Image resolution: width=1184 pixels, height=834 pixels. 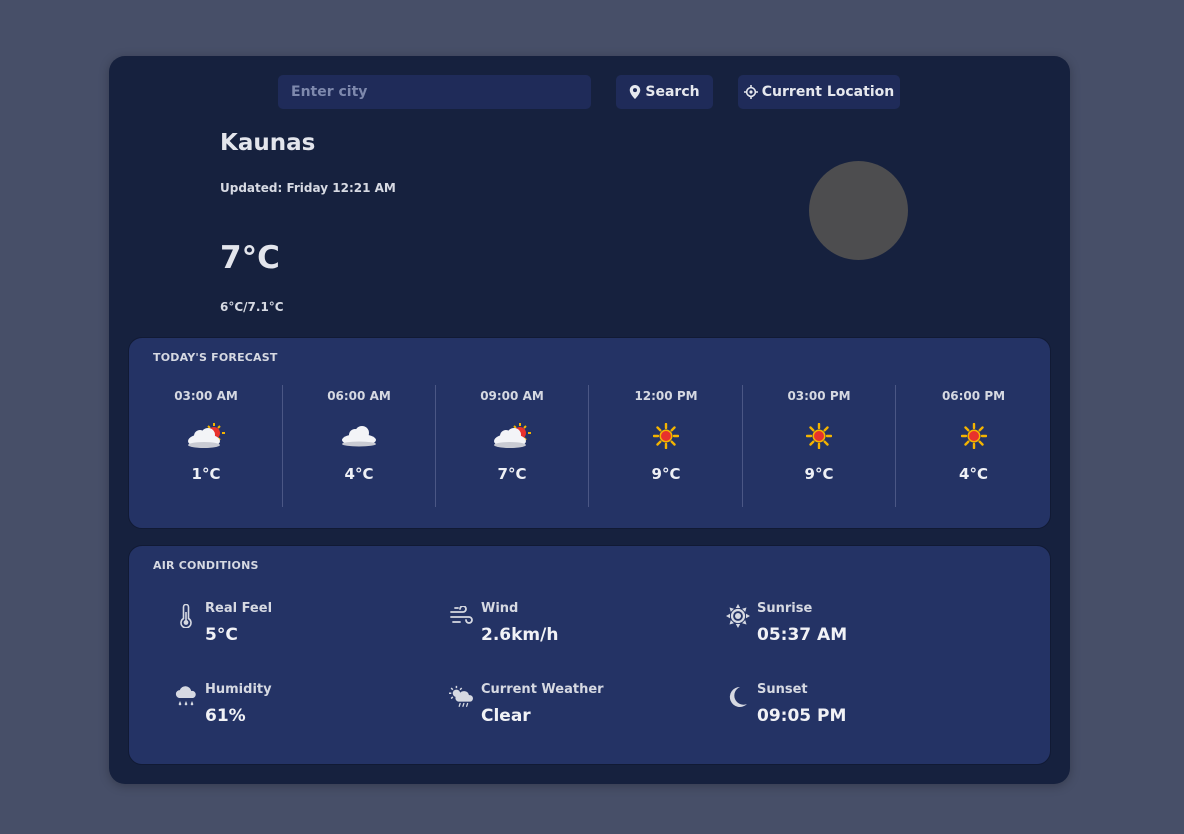 What do you see at coordinates (434, 92) in the screenshot?
I see `city-search-input` at bounding box center [434, 92].